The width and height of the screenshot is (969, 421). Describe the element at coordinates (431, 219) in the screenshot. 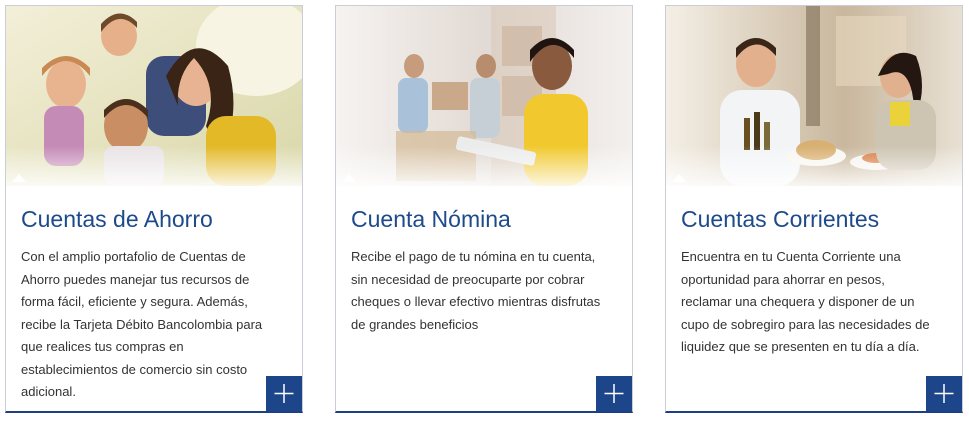

I see `card-title: Cuenta Nómina` at that location.